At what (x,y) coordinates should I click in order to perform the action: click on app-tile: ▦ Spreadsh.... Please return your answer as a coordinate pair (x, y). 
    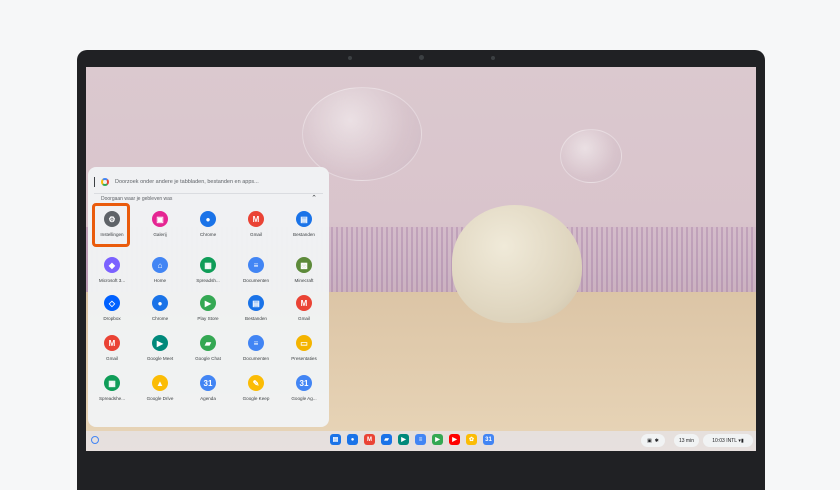
    Looking at the image, I should click on (208, 270).